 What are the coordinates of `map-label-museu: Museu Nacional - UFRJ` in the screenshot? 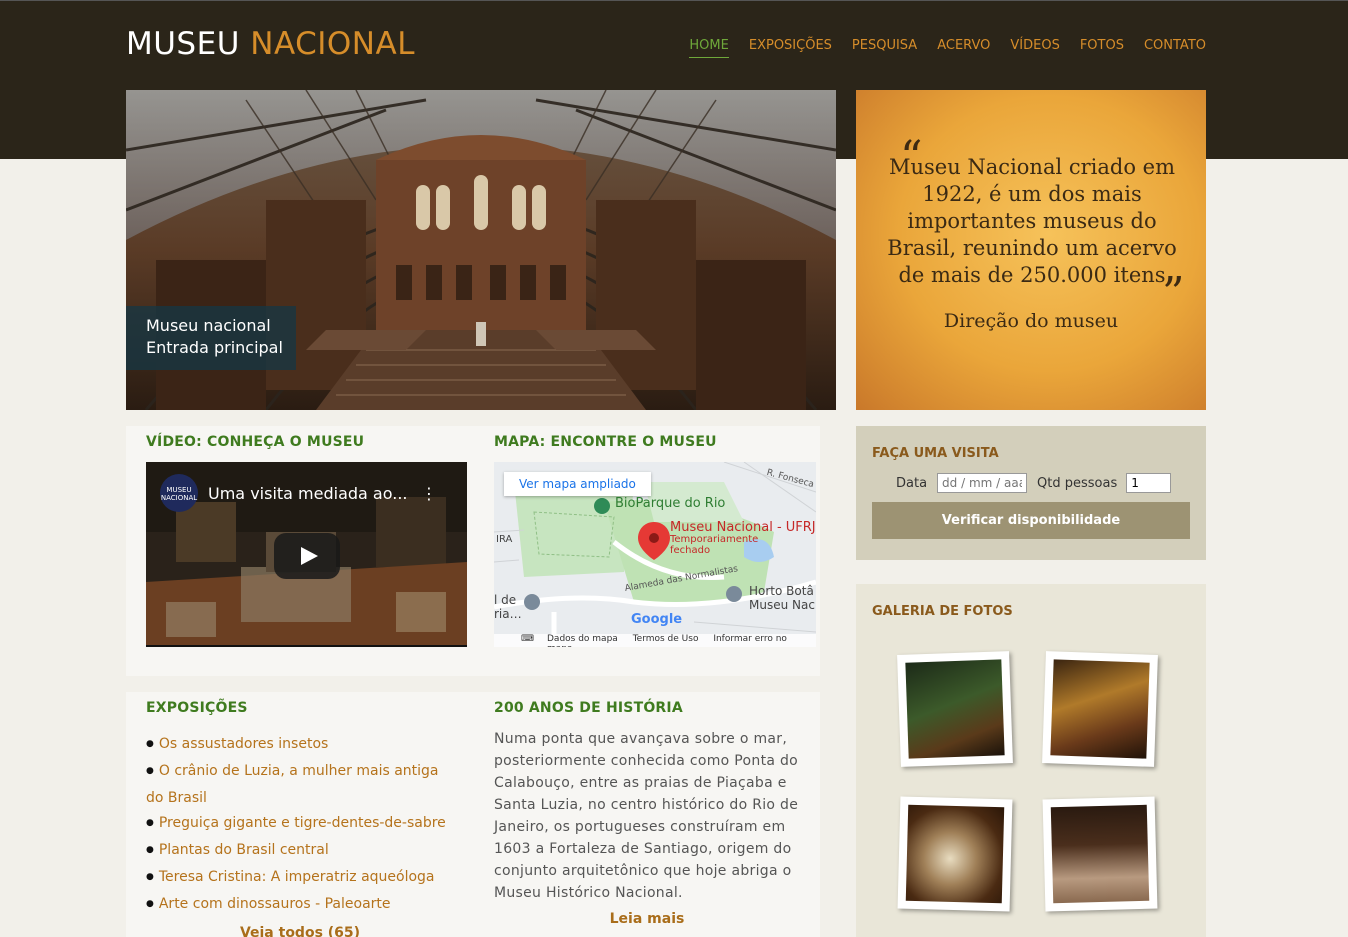 It's located at (743, 527).